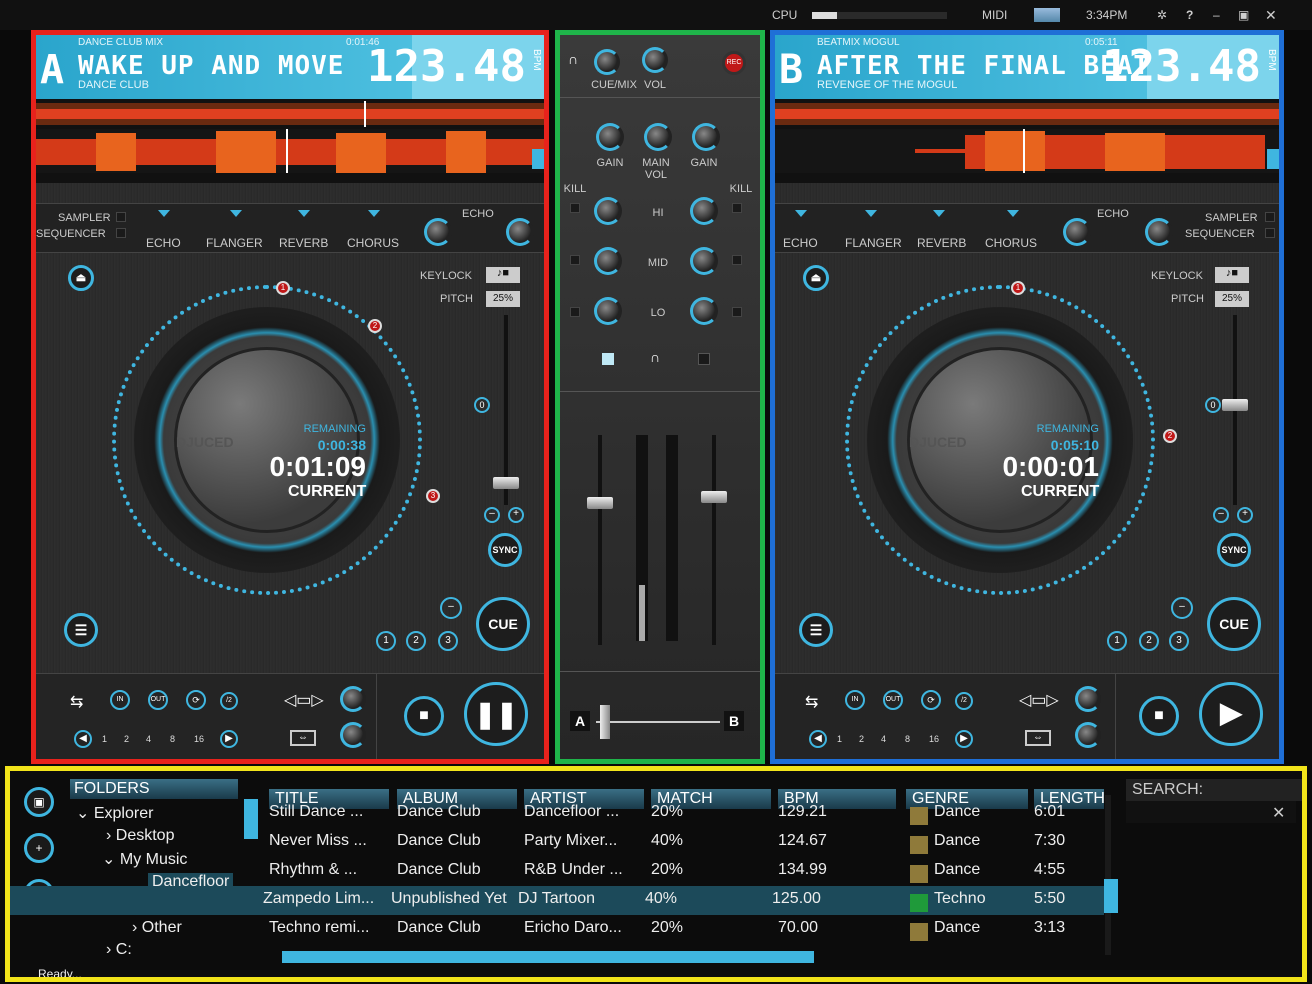 The width and height of the screenshot is (1312, 984). What do you see at coordinates (1159, 716) in the screenshot?
I see `deck-b-stop-button: ■` at bounding box center [1159, 716].